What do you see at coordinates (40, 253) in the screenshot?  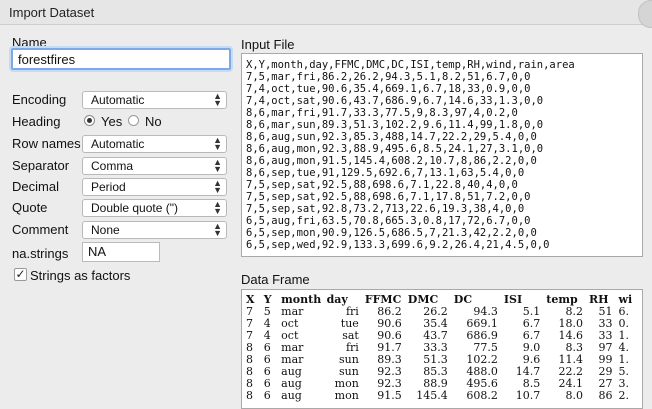 I see `na-strings-label: na.strings` at bounding box center [40, 253].